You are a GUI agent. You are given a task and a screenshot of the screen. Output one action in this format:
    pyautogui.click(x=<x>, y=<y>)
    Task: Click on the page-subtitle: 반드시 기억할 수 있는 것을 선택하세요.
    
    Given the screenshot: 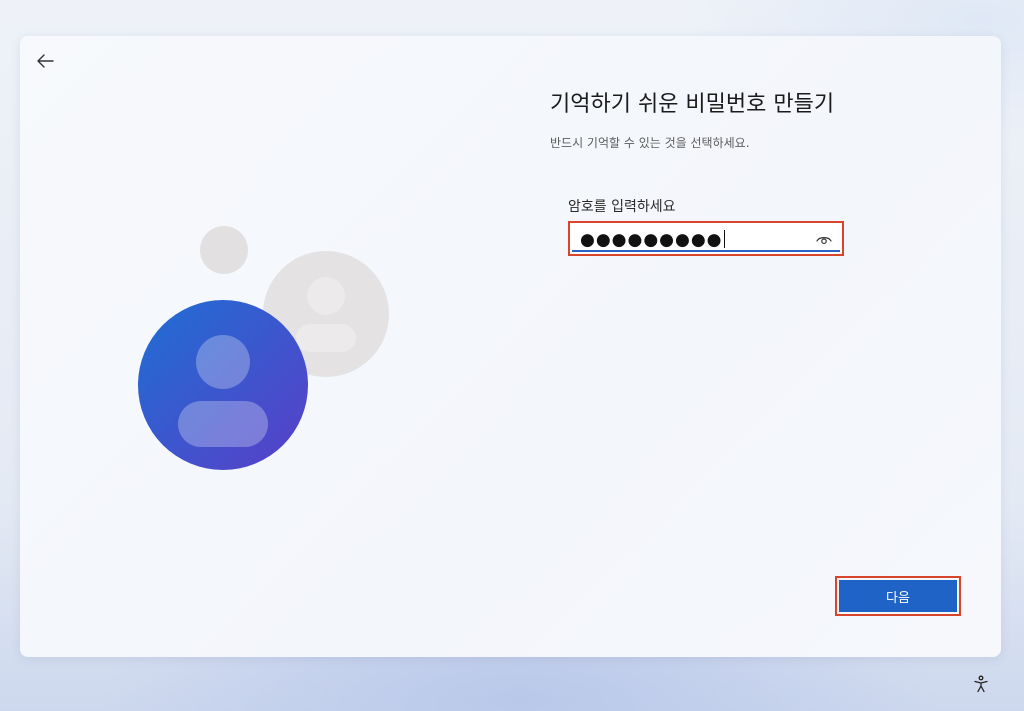 What is the action you would take?
    pyautogui.click(x=650, y=143)
    